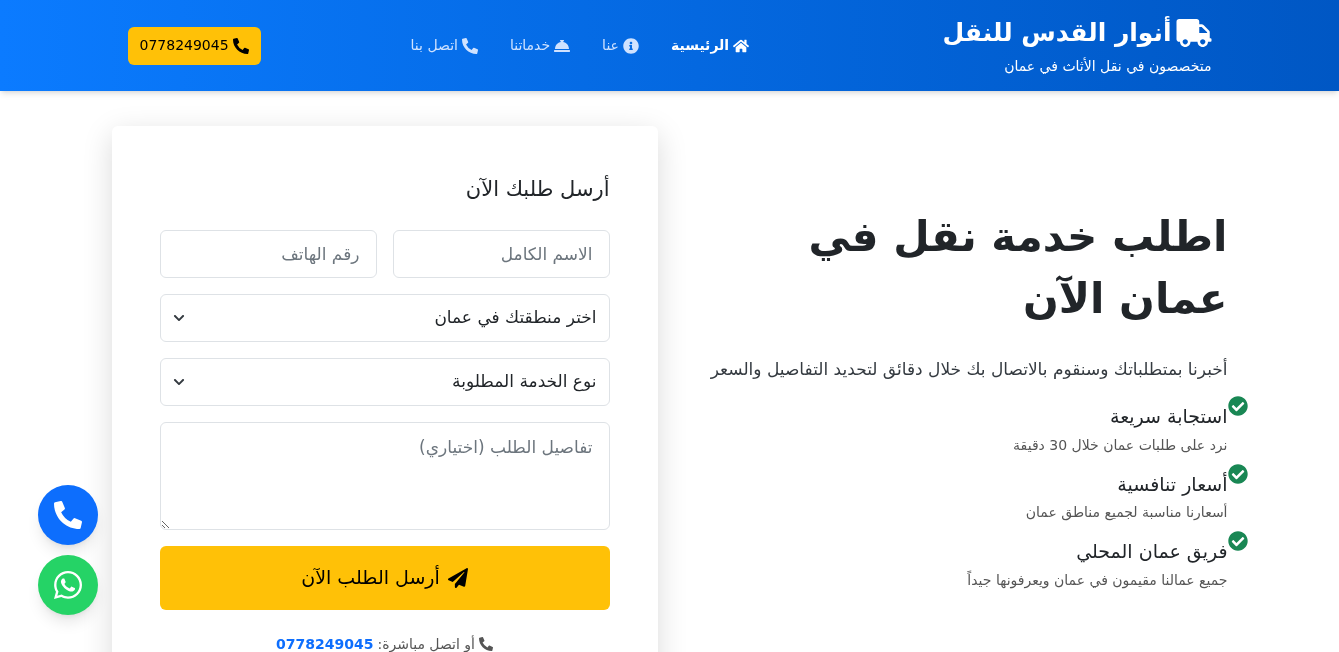 This screenshot has width=1339, height=652. Describe the element at coordinates (537, 188) in the screenshot. I see `form-title: أرسل طلبك الآن` at that location.